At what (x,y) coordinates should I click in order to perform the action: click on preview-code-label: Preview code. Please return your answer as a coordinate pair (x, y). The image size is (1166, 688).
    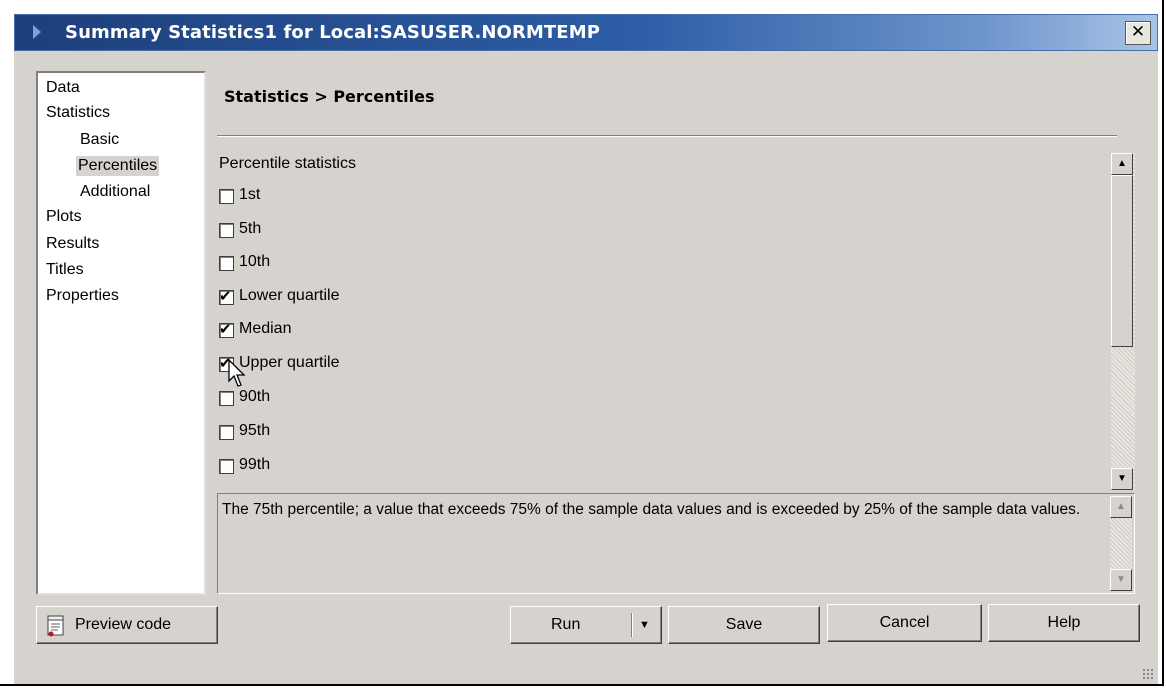
    Looking at the image, I should click on (123, 624).